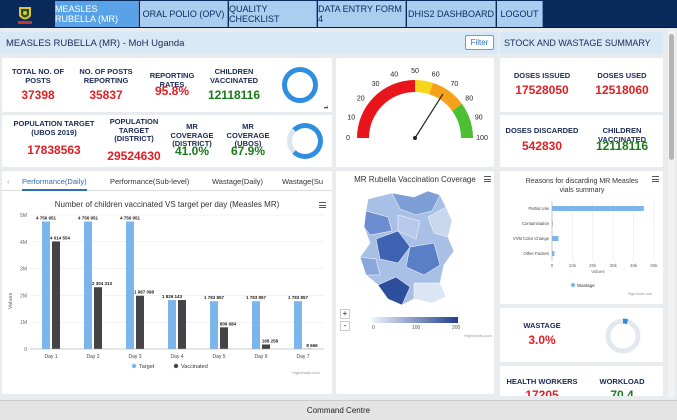 The width and height of the screenshot is (677, 420). What do you see at coordinates (194, 367) in the screenshot?
I see `bar-legend-vaccinated: Vaccinated` at bounding box center [194, 367].